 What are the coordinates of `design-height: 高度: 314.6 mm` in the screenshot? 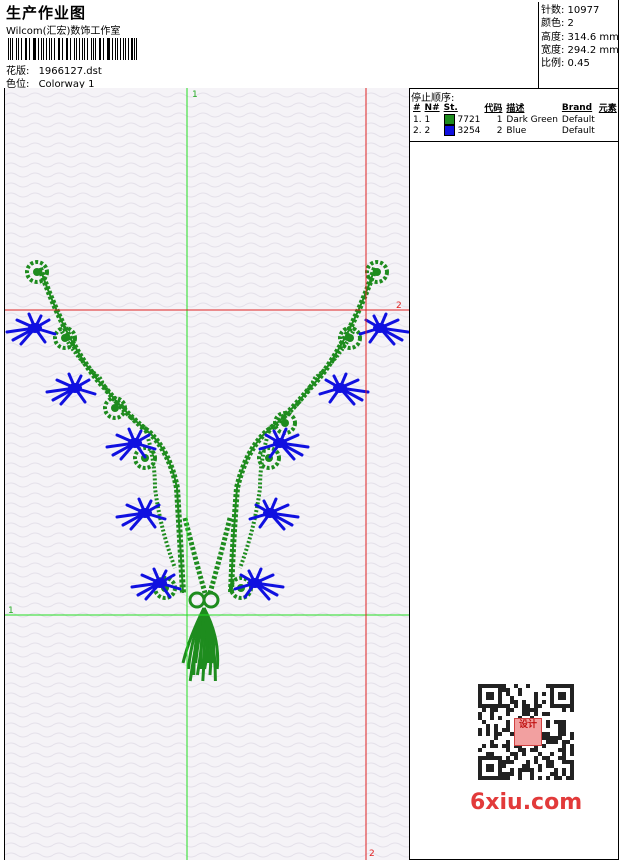 It's located at (580, 37).